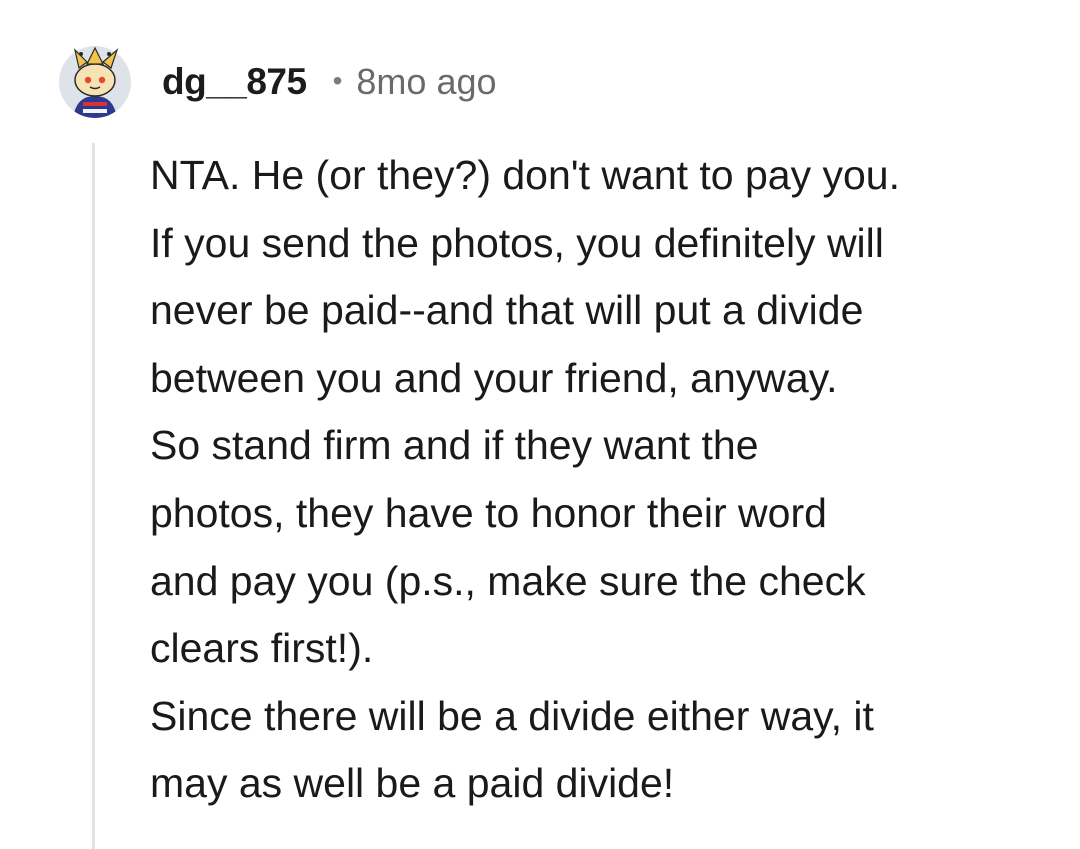  Describe the element at coordinates (95, 82) in the screenshot. I see `snoo-avatar-icon` at that location.